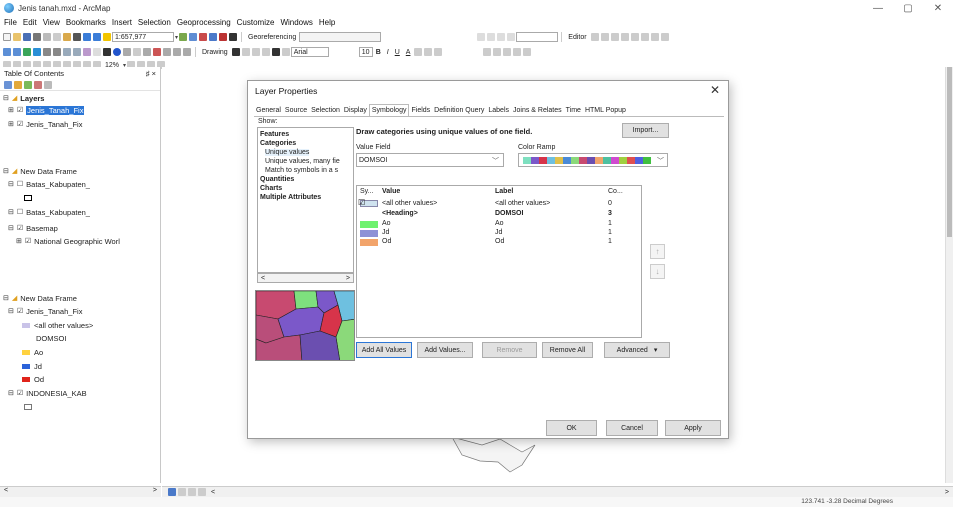  What do you see at coordinates (202, 492) in the screenshot?
I see `pause-drawing-icon` at bounding box center [202, 492].